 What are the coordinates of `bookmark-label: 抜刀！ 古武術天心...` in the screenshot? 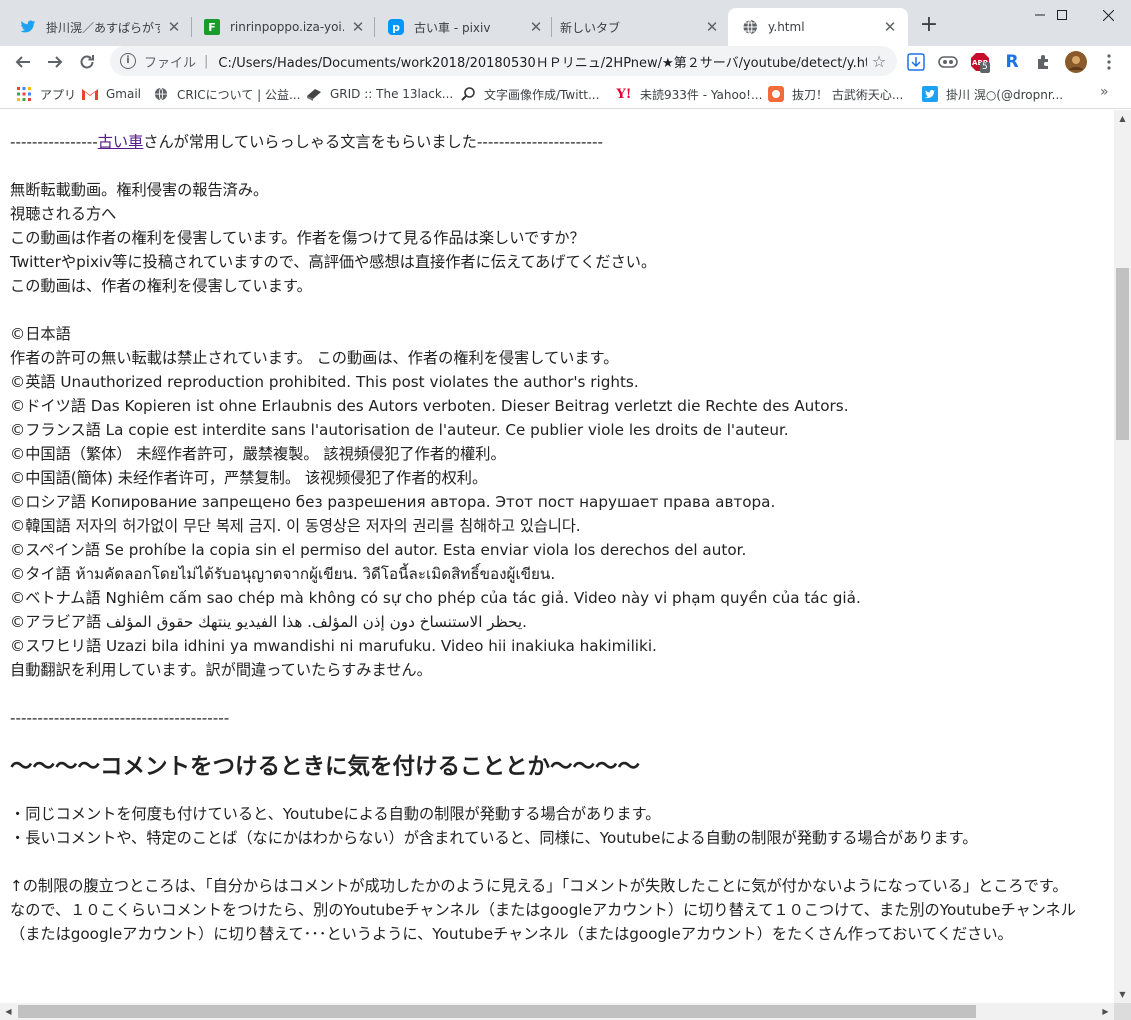 It's located at (848, 94).